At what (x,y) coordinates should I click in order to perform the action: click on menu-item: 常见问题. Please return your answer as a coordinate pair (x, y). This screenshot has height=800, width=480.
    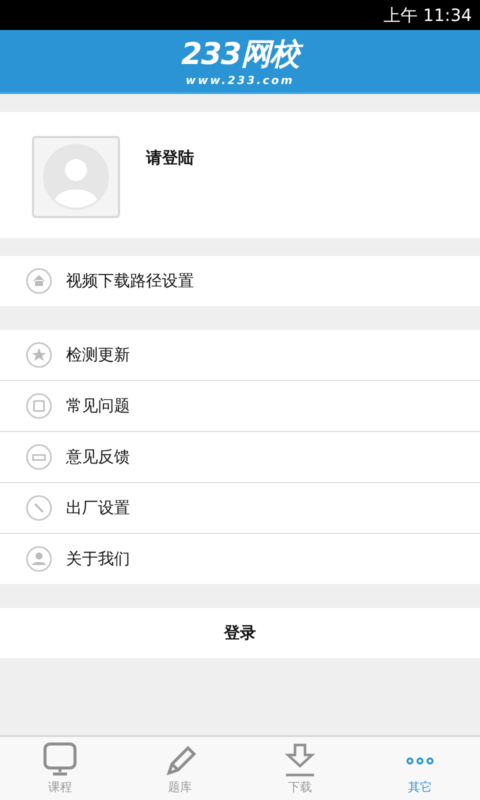
    Looking at the image, I should click on (240, 405).